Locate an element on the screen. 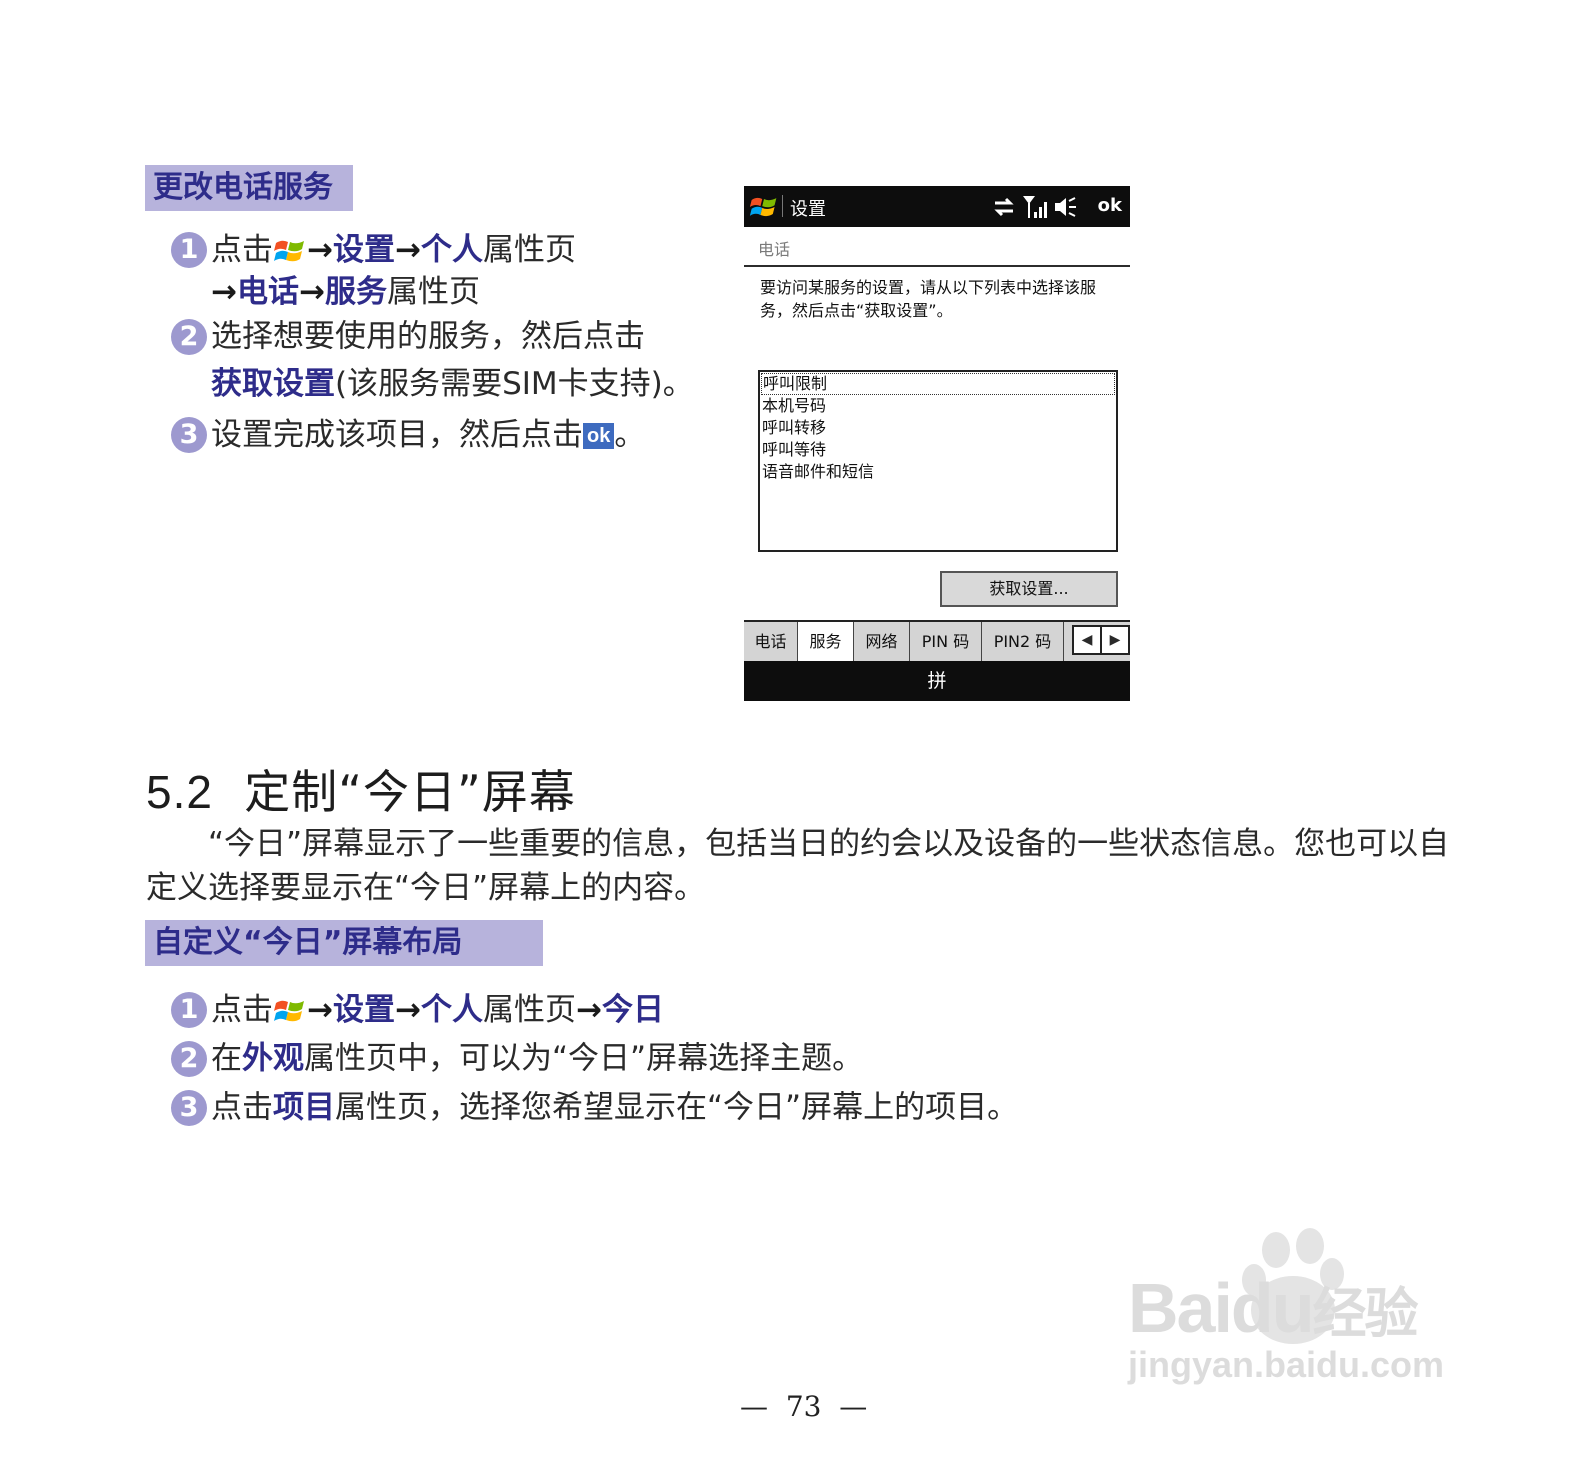  connectivity-icon is located at coordinates (1004, 207).